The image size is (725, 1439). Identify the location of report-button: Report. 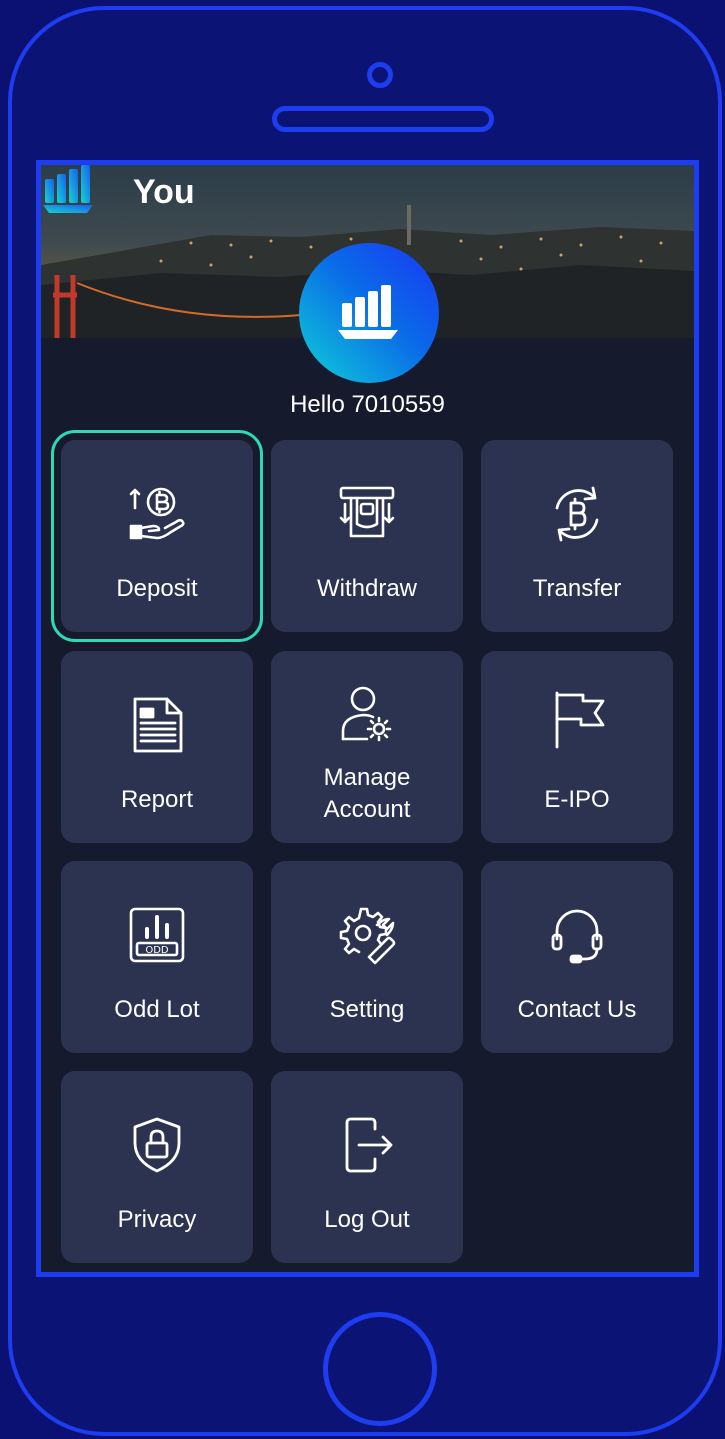
(157, 747).